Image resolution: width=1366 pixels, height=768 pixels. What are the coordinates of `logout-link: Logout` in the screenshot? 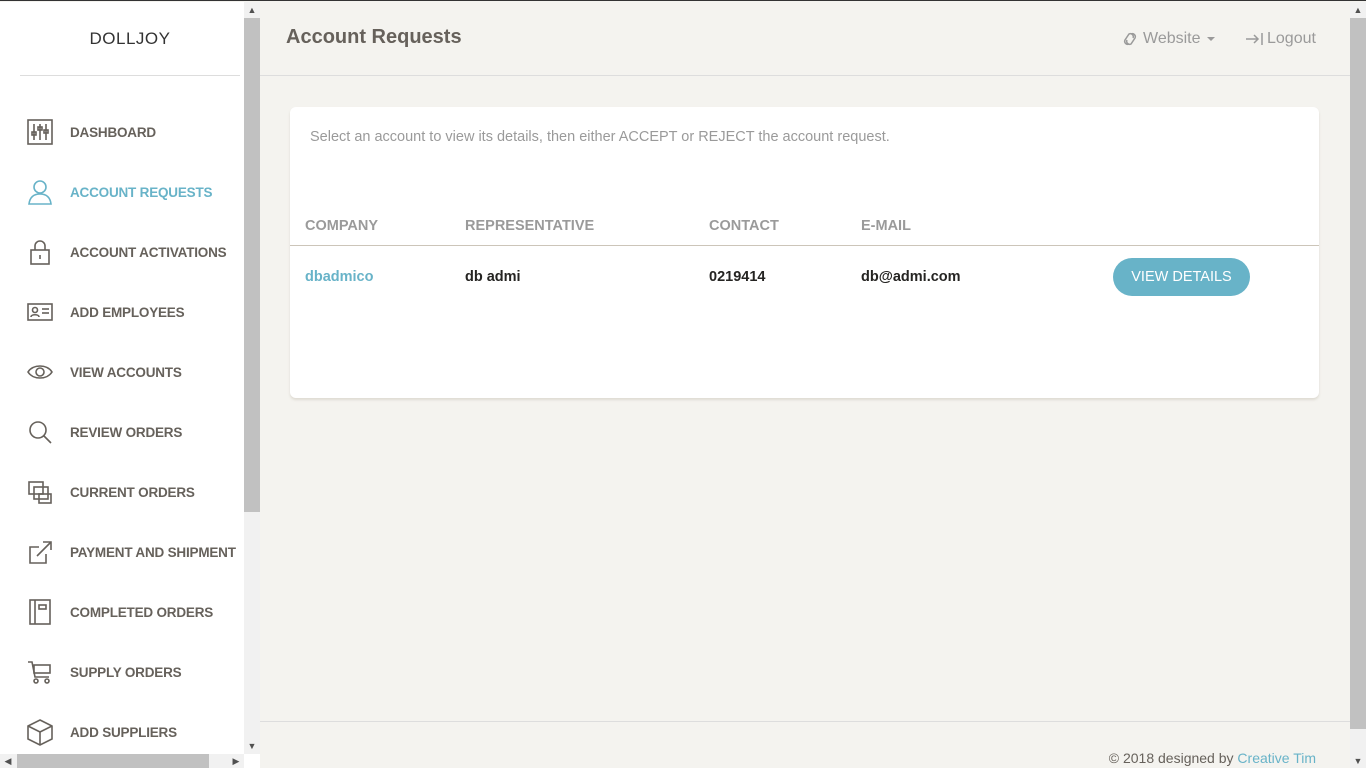 It's located at (1280, 39).